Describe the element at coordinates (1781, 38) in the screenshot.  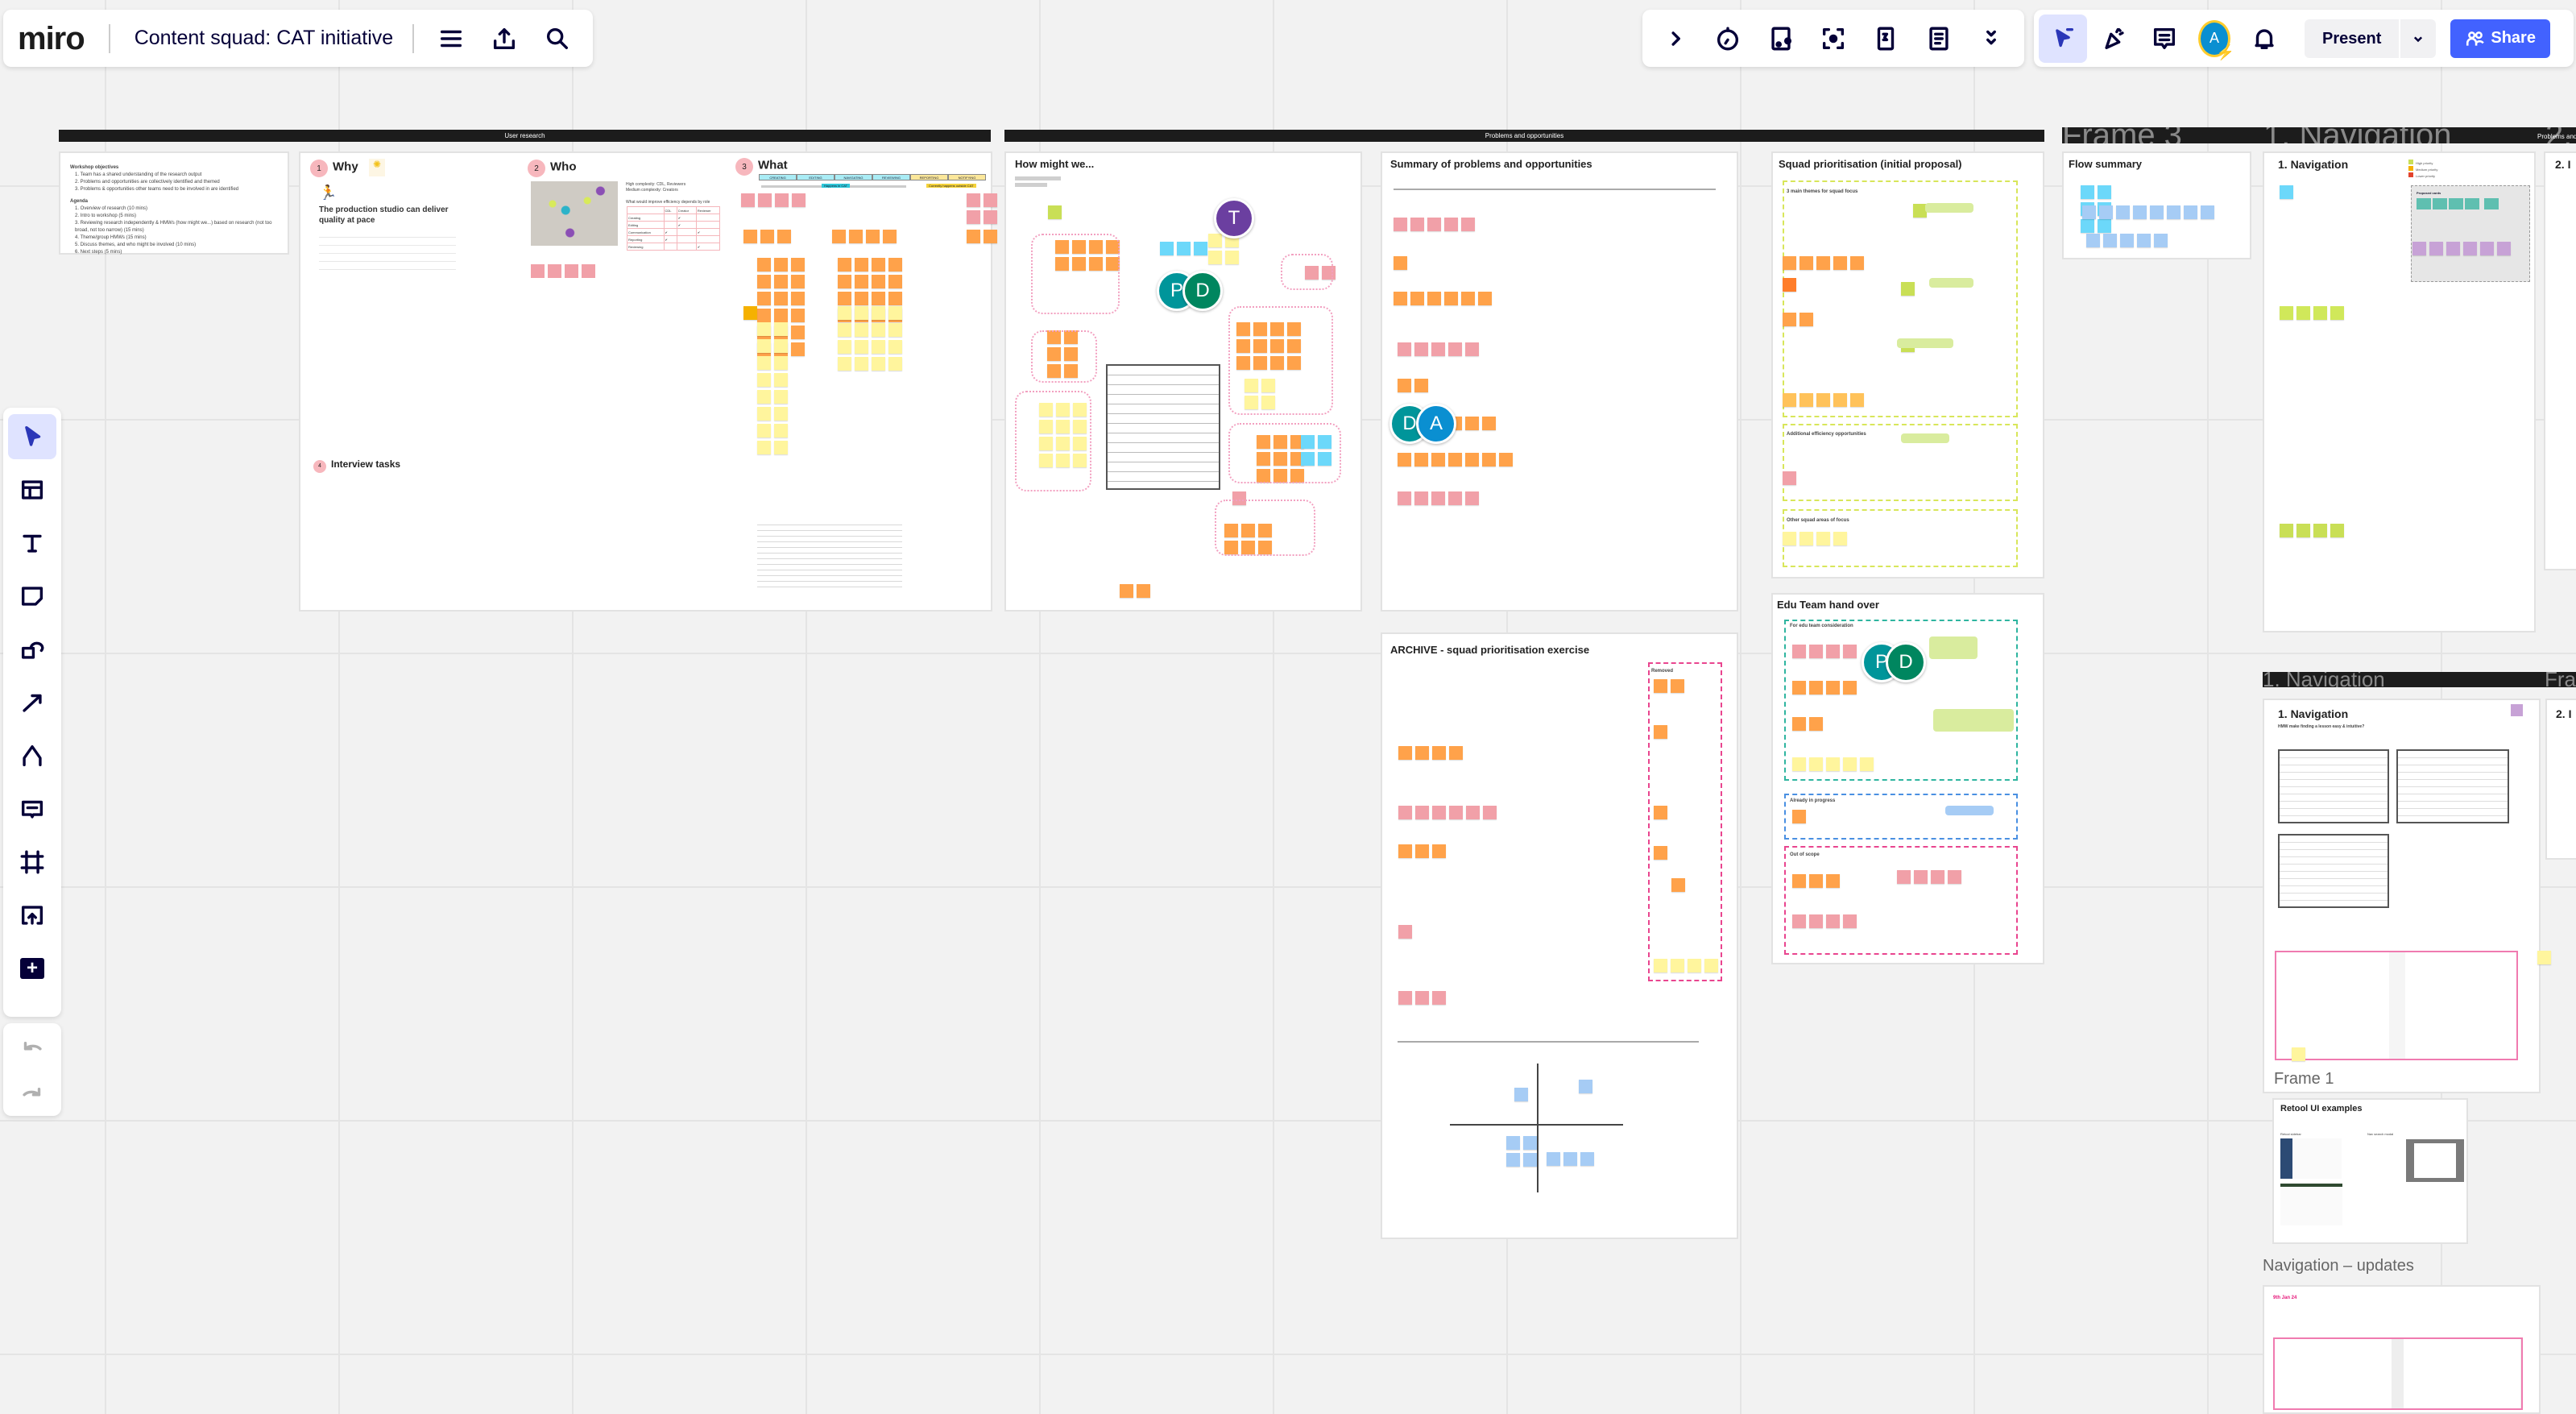
I see `video-icon` at that location.